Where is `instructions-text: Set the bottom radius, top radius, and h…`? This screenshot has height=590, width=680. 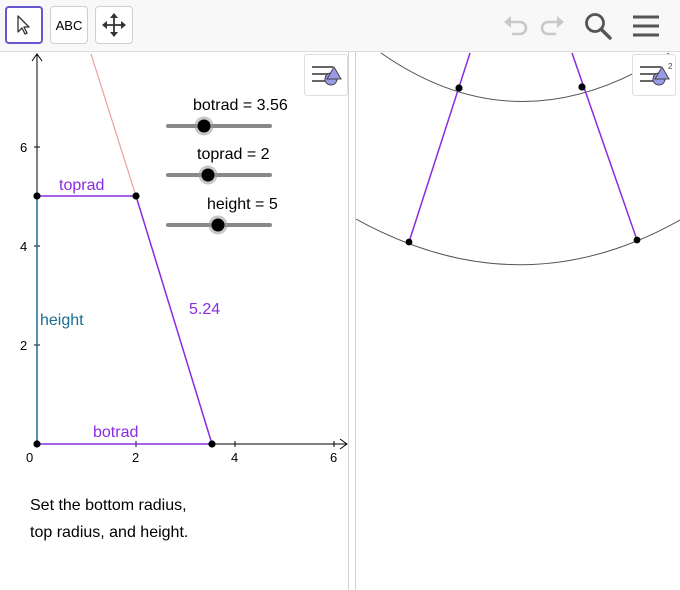
instructions-text: Set the bottom radius, top radius, and h… is located at coordinates (109, 519).